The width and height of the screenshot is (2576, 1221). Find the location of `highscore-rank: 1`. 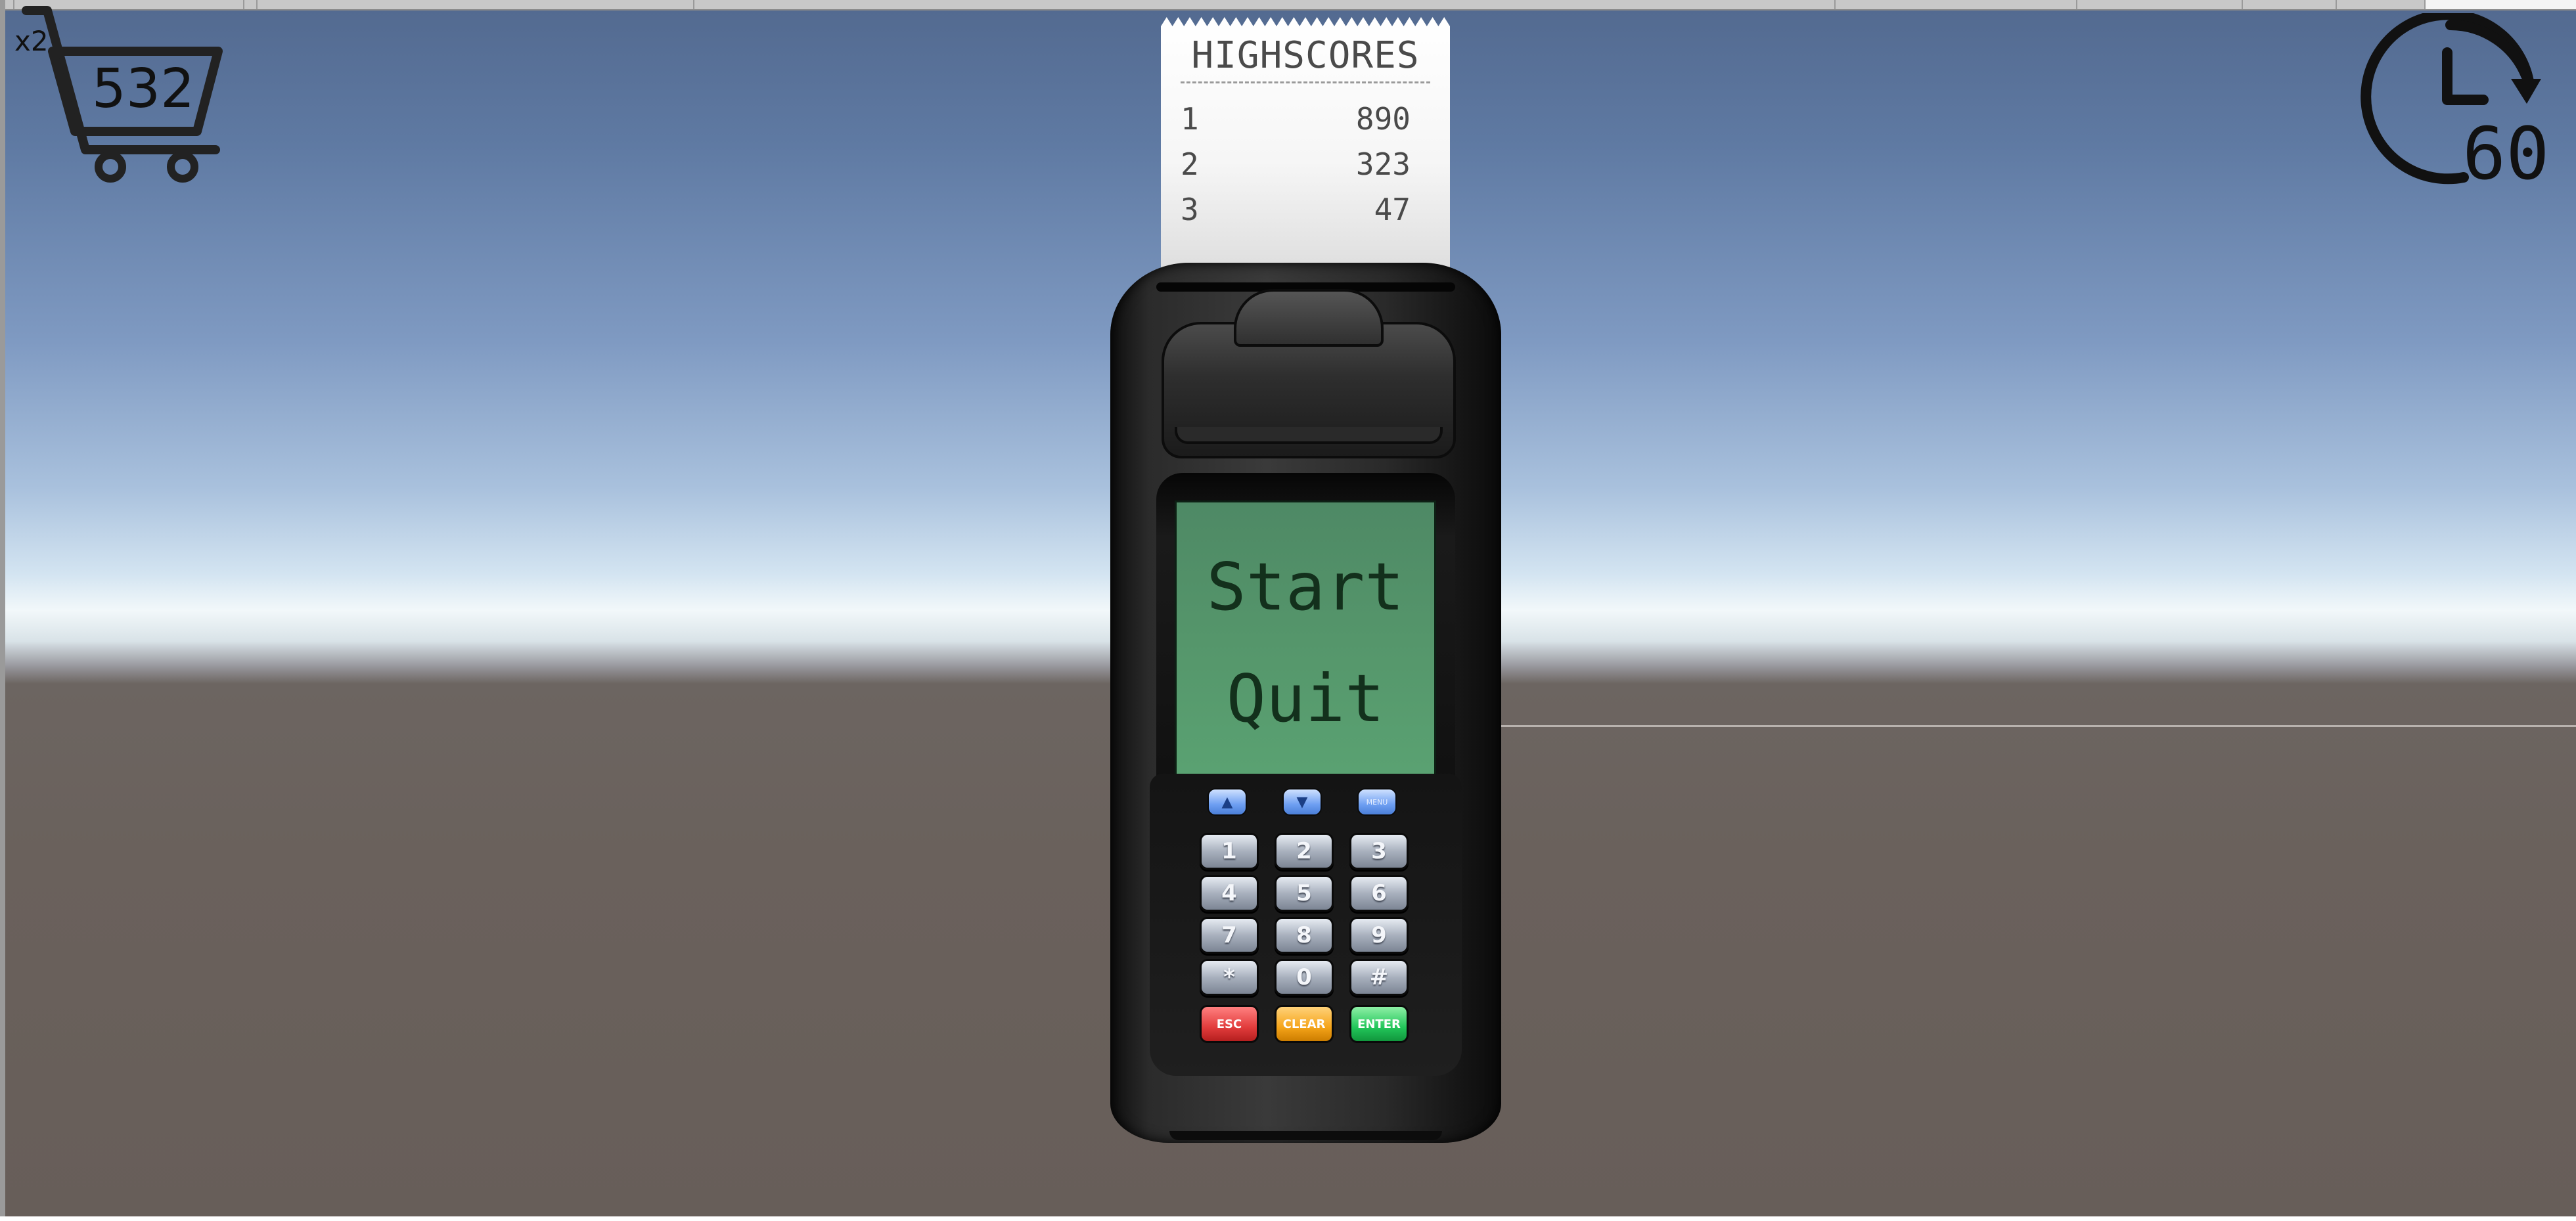

highscore-rank: 1 is located at coordinates (1190, 119).